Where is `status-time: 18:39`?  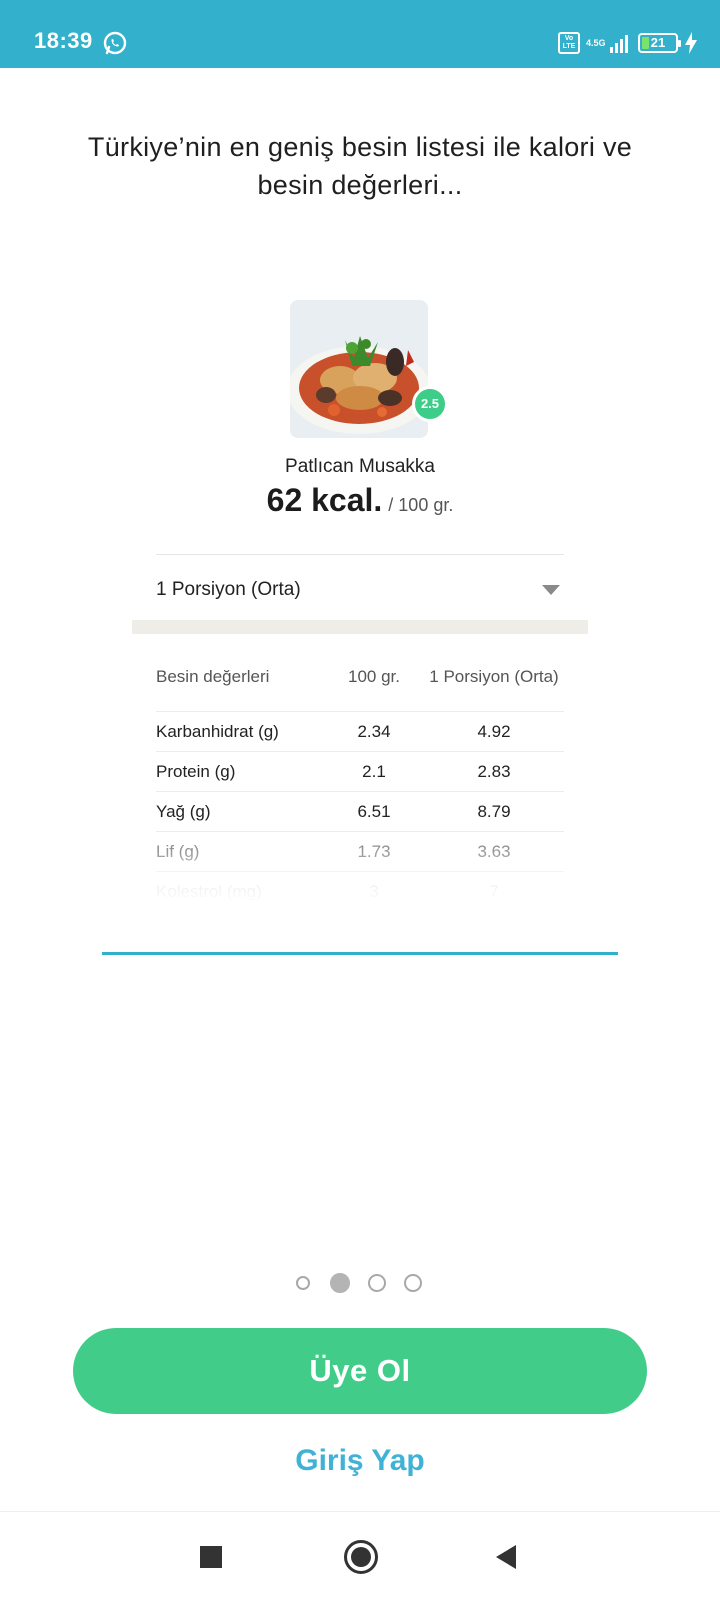 status-time: 18:39 is located at coordinates (63, 40).